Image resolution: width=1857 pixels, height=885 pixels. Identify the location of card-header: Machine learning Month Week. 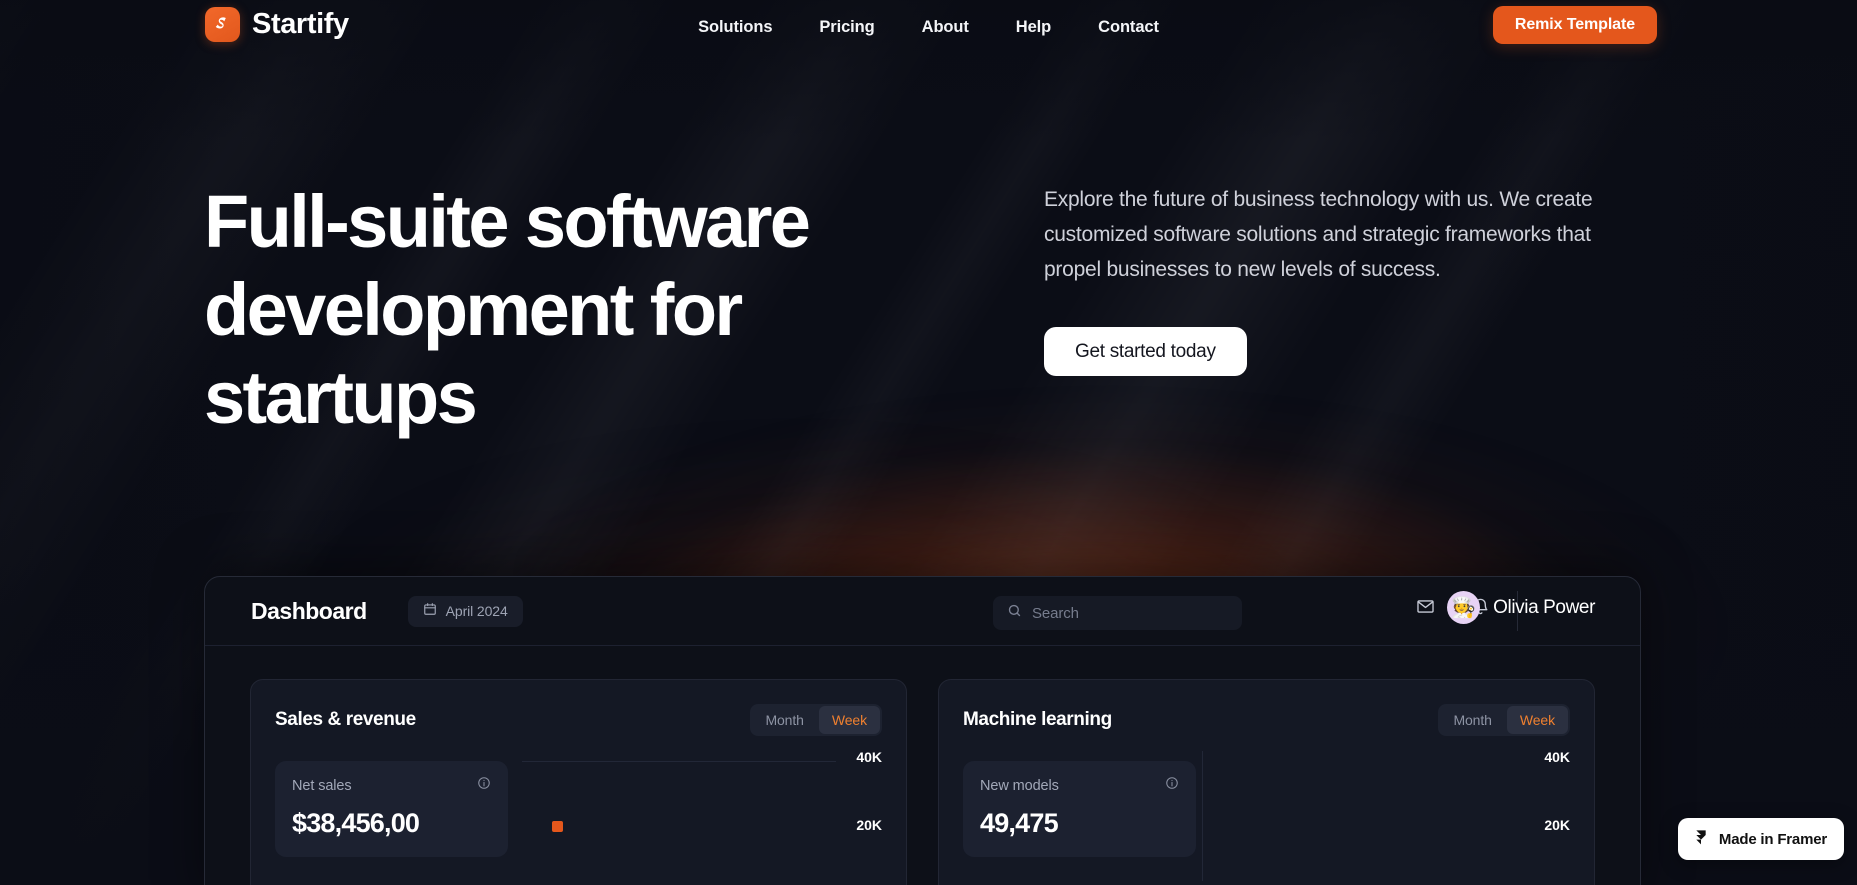
(1266, 720).